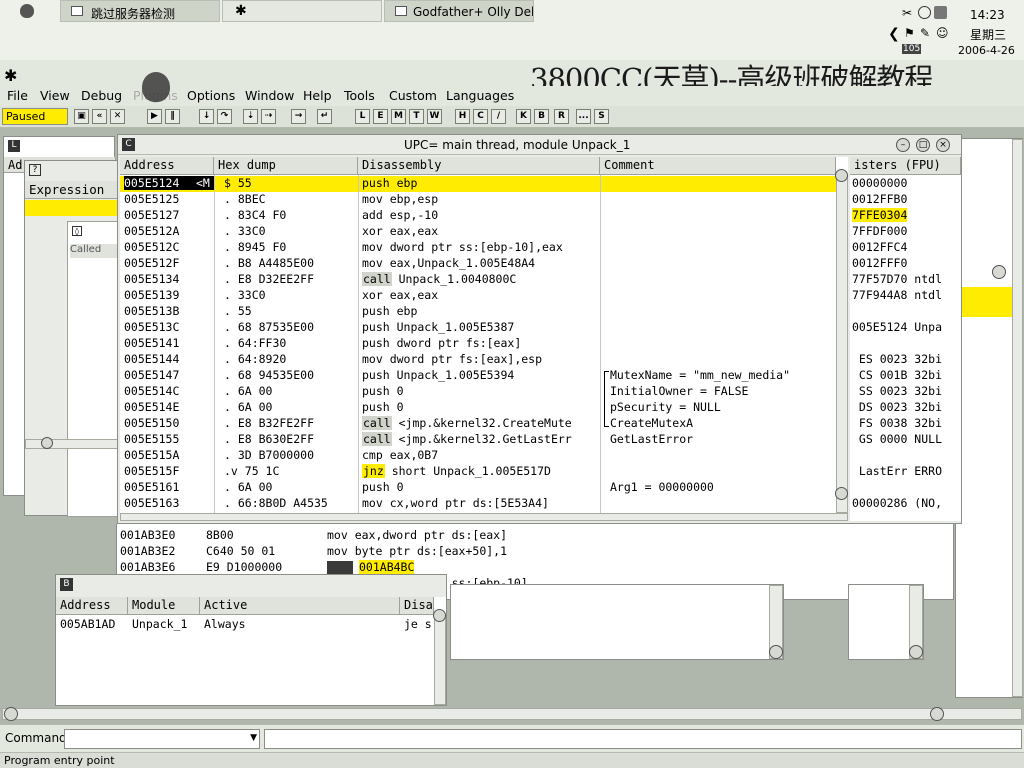 The image size is (1024, 768). Describe the element at coordinates (251, 585) in the screenshot. I see `window-title-bar: B` at that location.